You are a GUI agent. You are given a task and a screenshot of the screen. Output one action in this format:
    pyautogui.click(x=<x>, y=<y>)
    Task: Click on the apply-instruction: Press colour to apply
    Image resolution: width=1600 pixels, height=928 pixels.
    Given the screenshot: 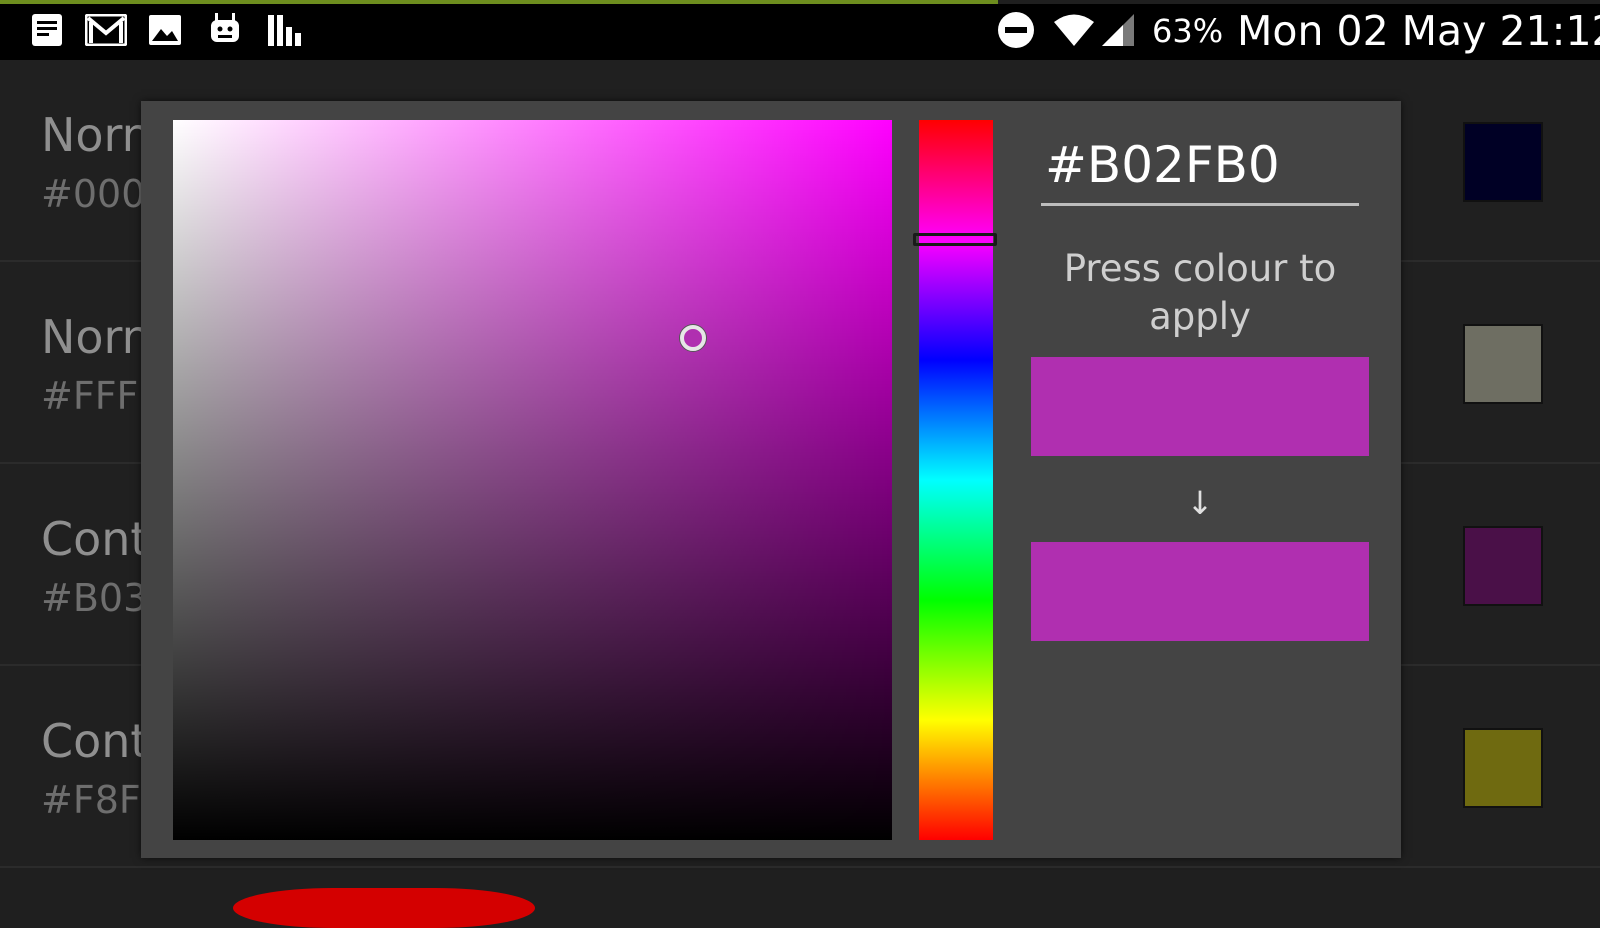 What is the action you would take?
    pyautogui.click(x=1200, y=292)
    